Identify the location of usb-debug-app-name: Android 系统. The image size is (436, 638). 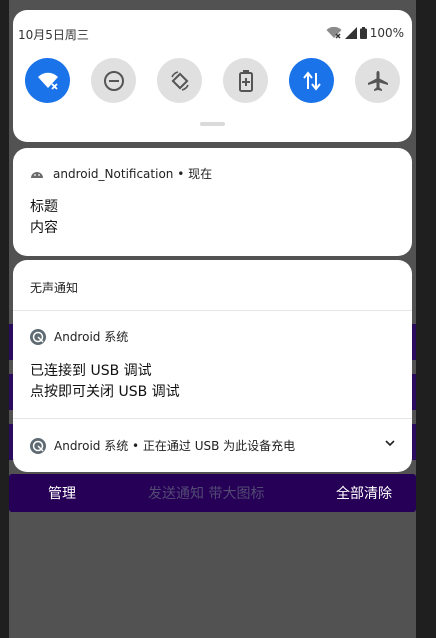
(91, 337).